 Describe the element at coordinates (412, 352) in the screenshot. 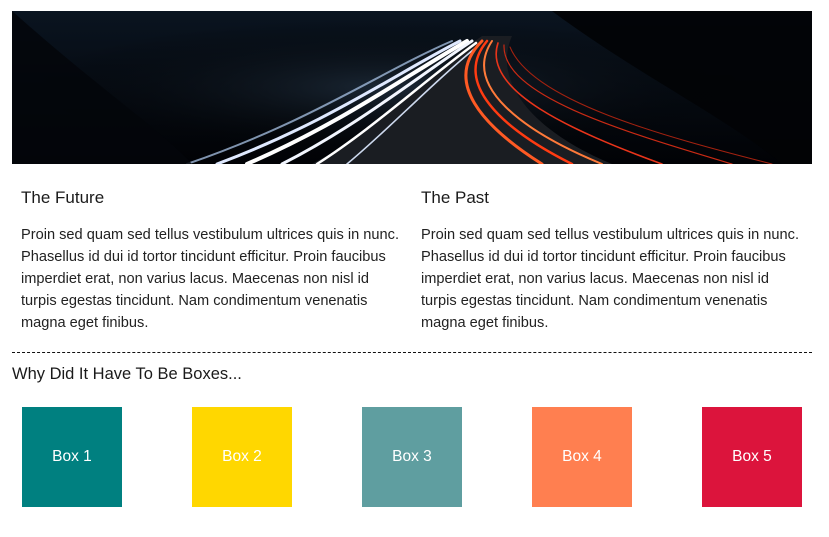

I see `section-divider` at that location.